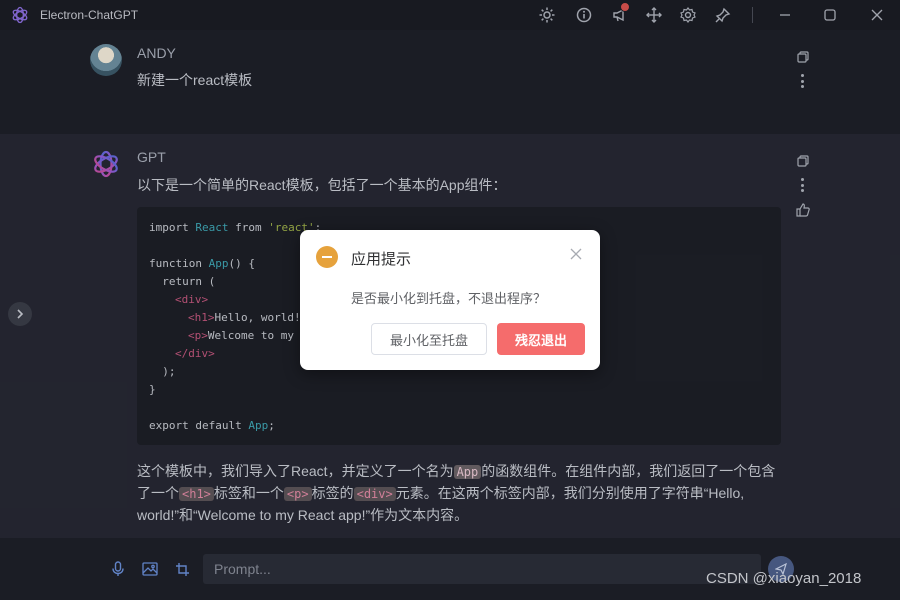 Image resolution: width=900 pixels, height=600 pixels. What do you see at coordinates (381, 259) in the screenshot?
I see `dialog-title: 应用提示` at bounding box center [381, 259].